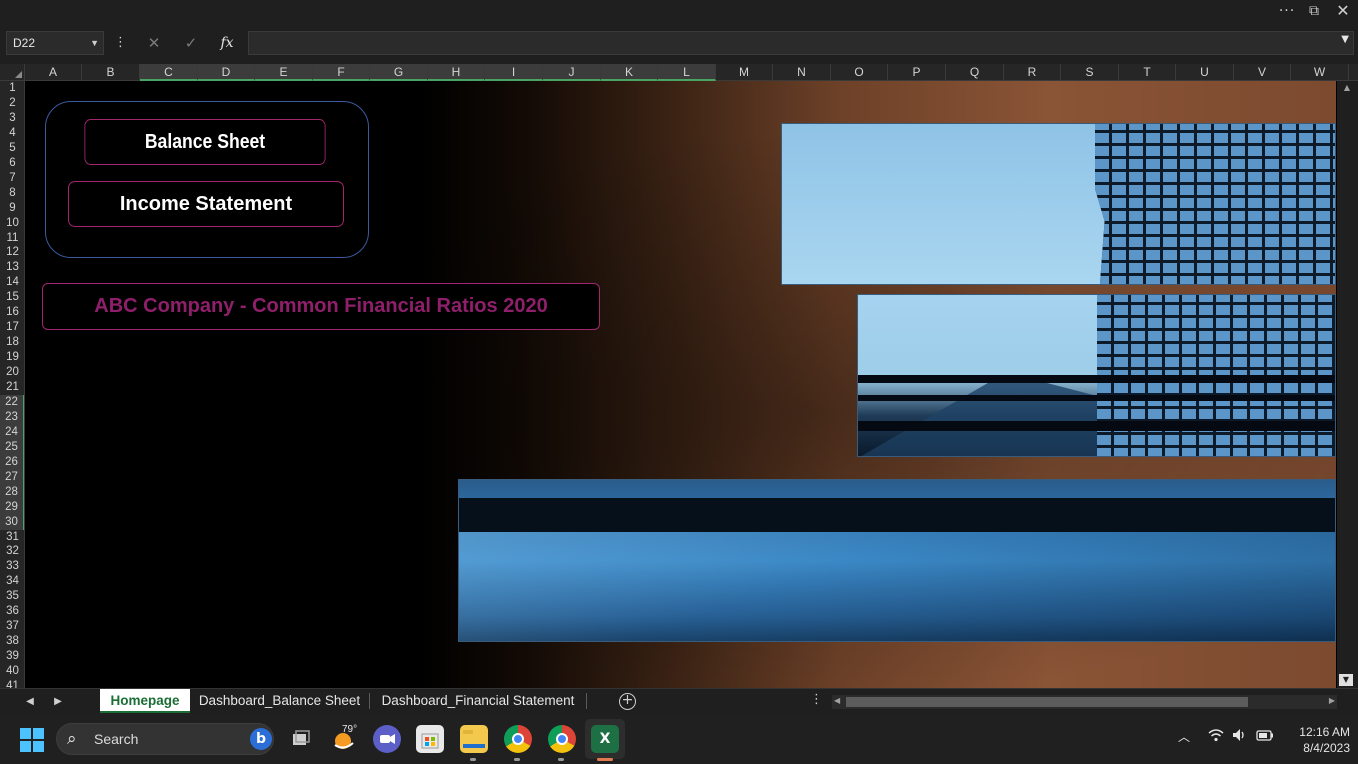  What do you see at coordinates (12, 133) in the screenshot?
I see `row-header-4: 4` at bounding box center [12, 133].